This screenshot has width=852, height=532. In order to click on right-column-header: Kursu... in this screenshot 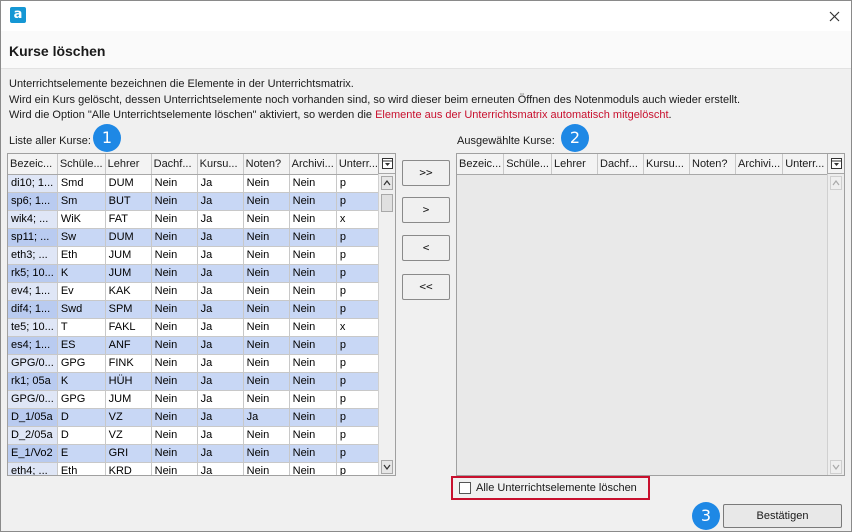, I will do `click(666, 164)`.